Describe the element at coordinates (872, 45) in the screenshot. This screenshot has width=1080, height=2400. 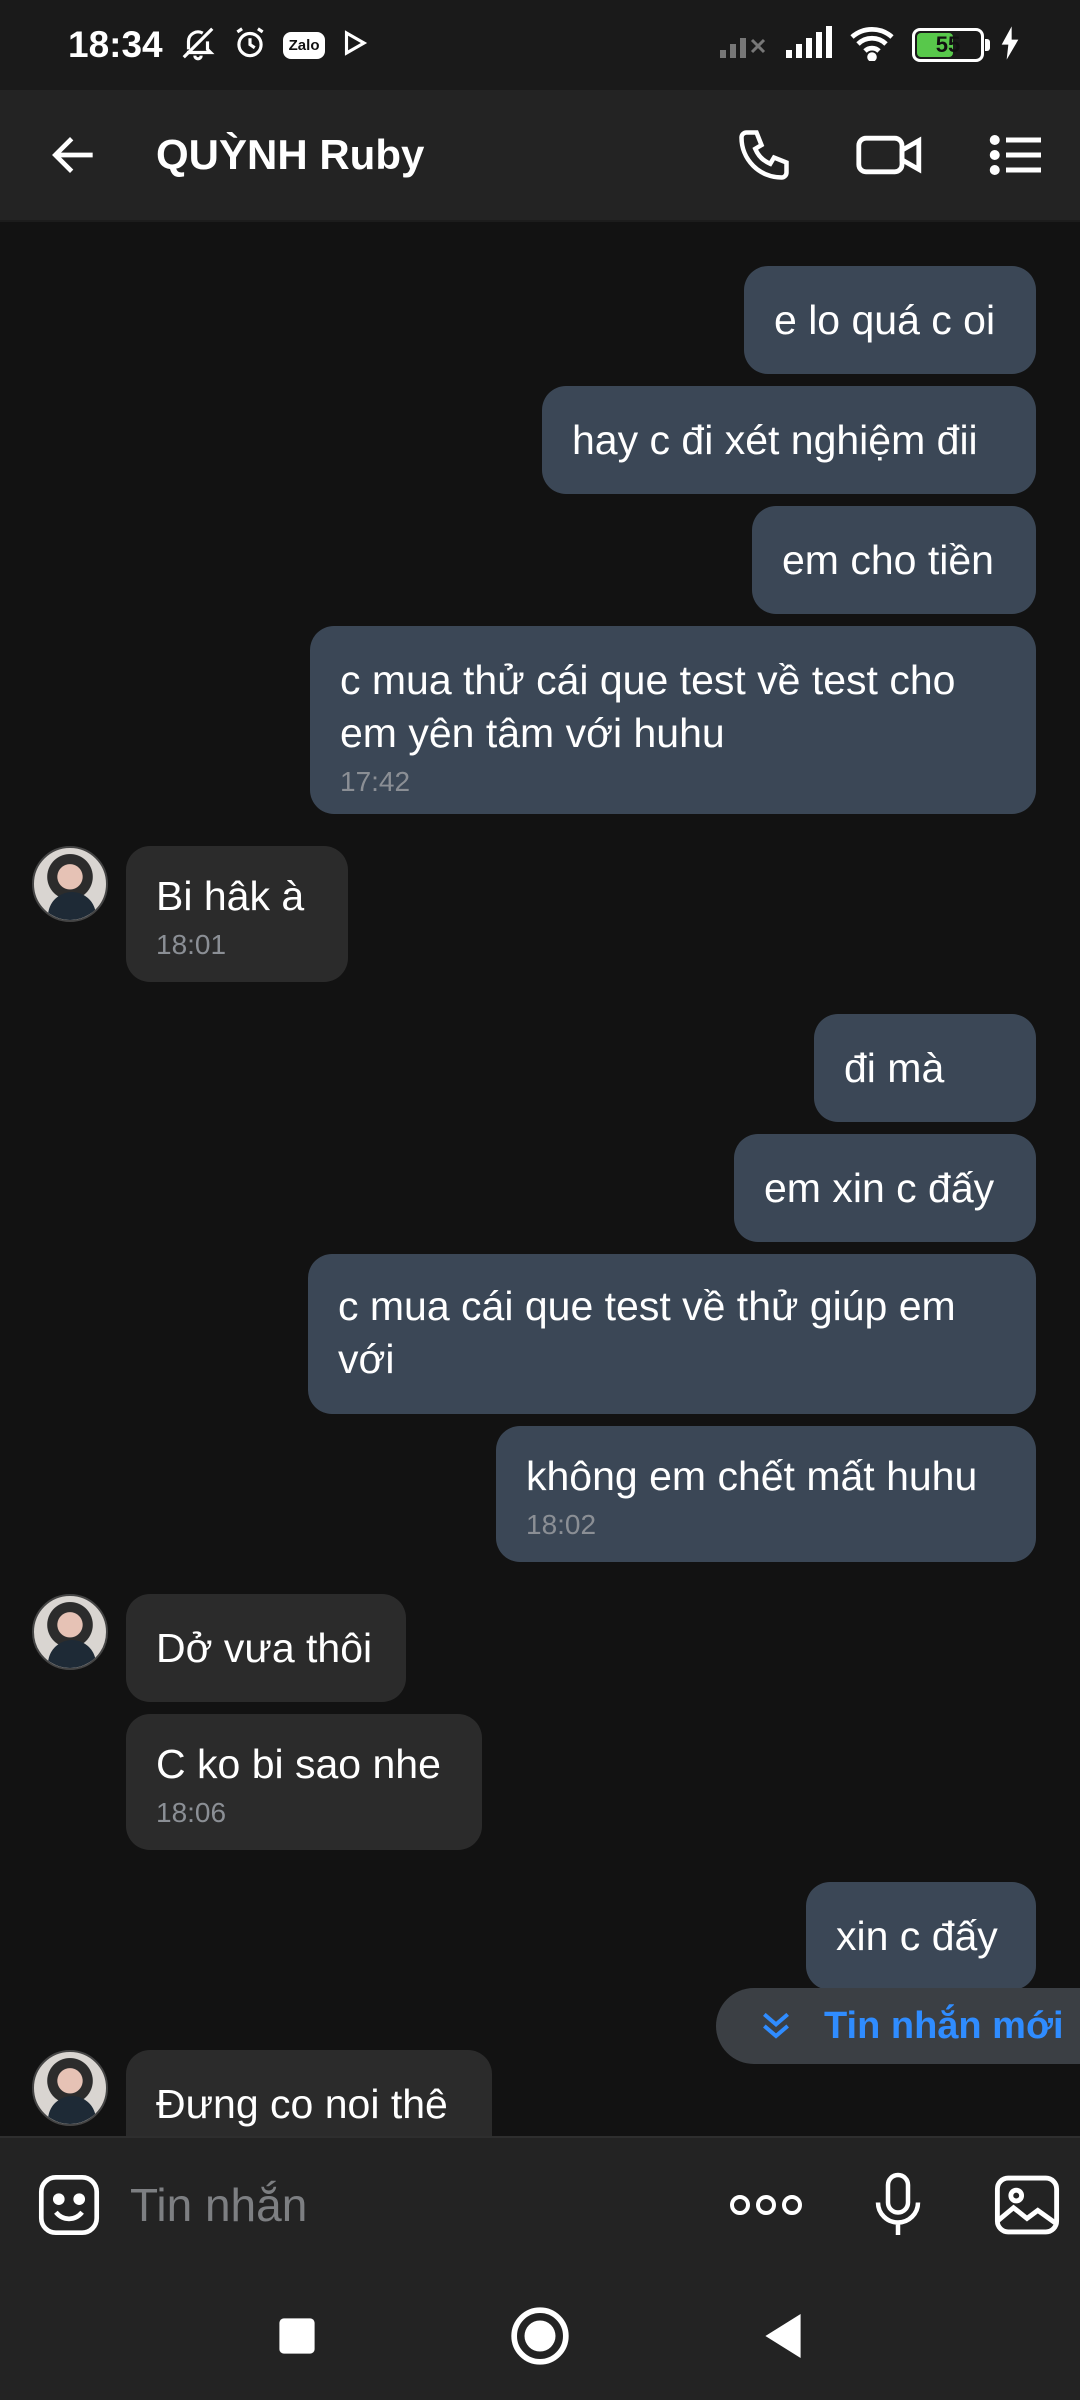
I see `wifi-icon` at that location.